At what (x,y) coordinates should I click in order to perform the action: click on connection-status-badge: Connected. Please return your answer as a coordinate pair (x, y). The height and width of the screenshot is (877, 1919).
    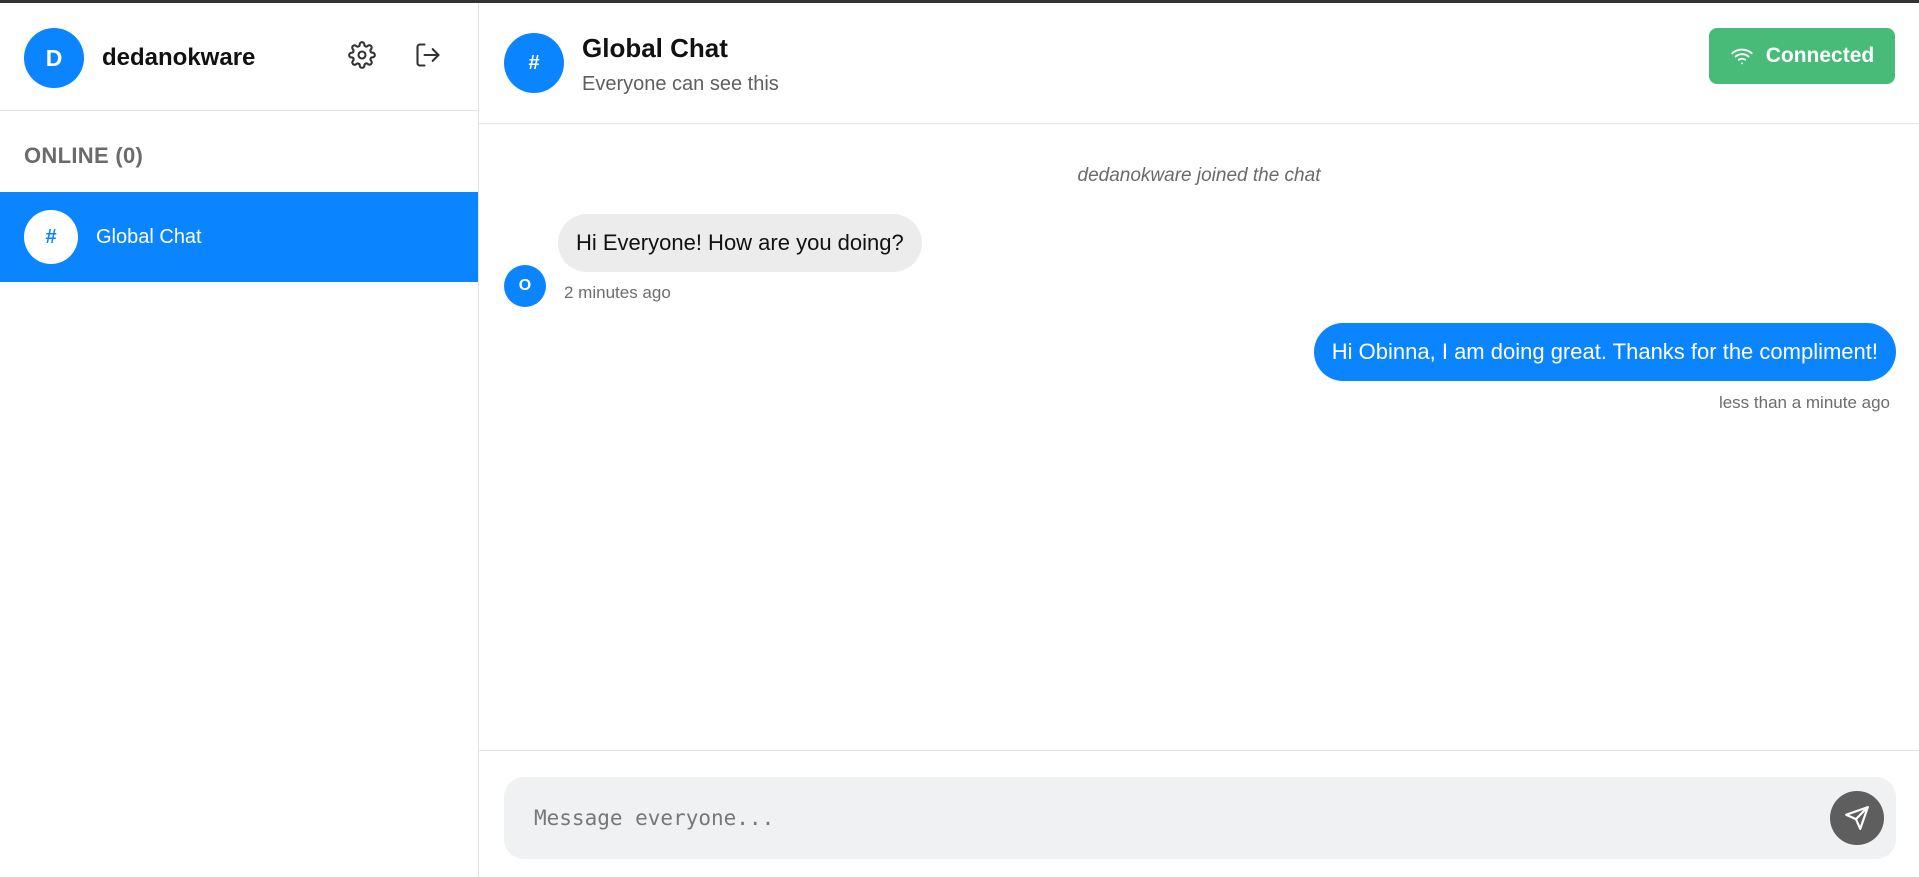
    Looking at the image, I should click on (1802, 56).